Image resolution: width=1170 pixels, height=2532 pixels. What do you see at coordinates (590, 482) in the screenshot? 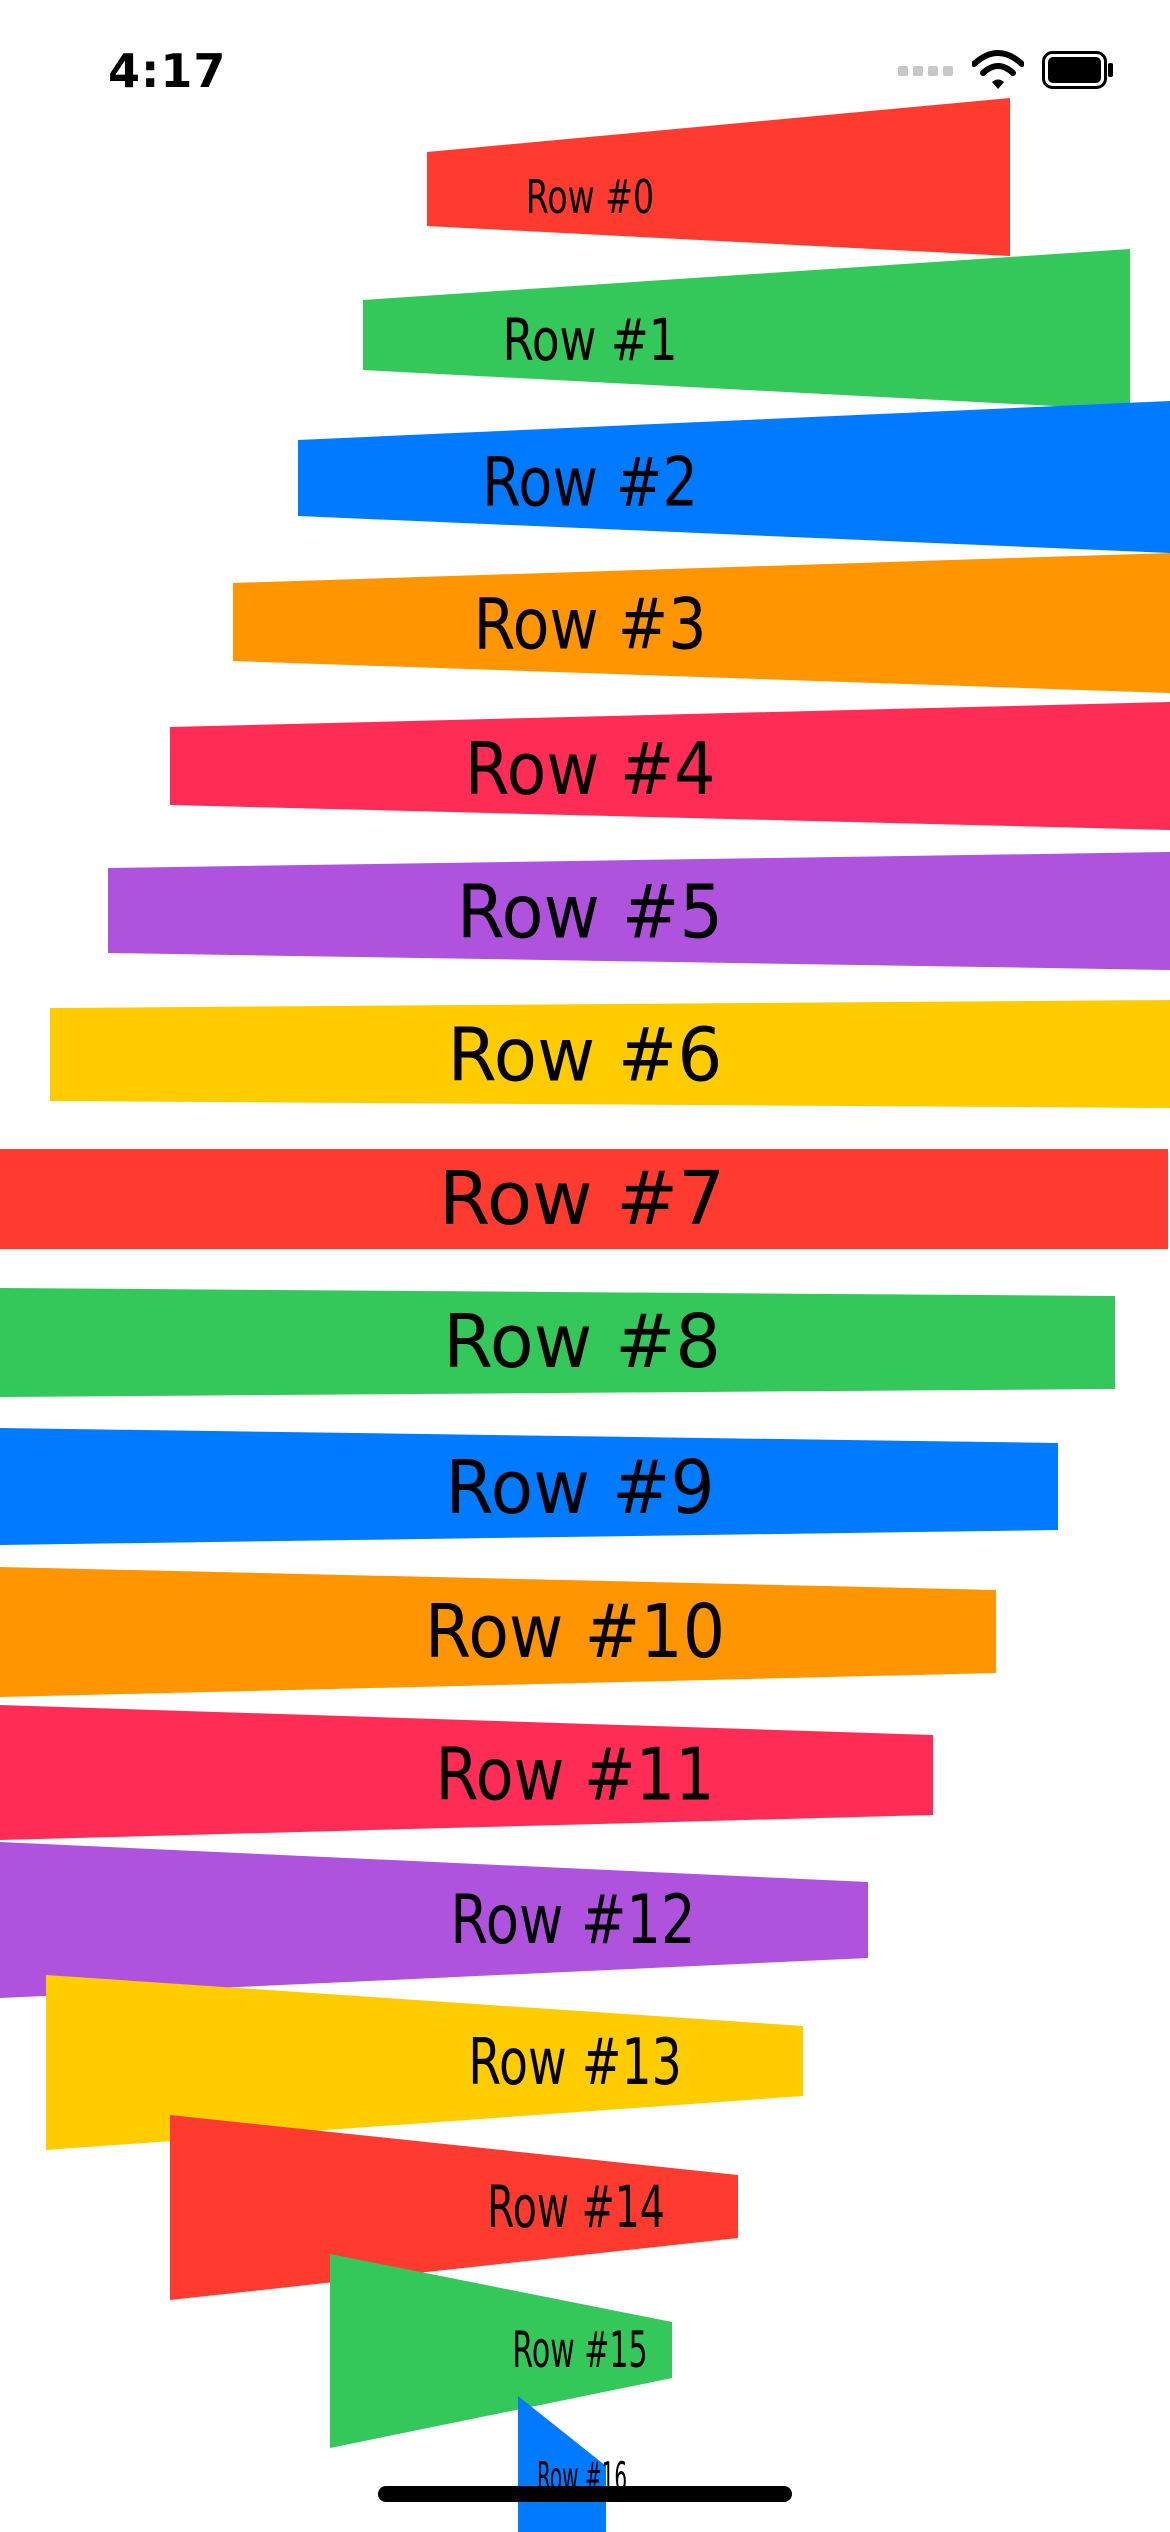
I see `row-label: Row #2` at bounding box center [590, 482].